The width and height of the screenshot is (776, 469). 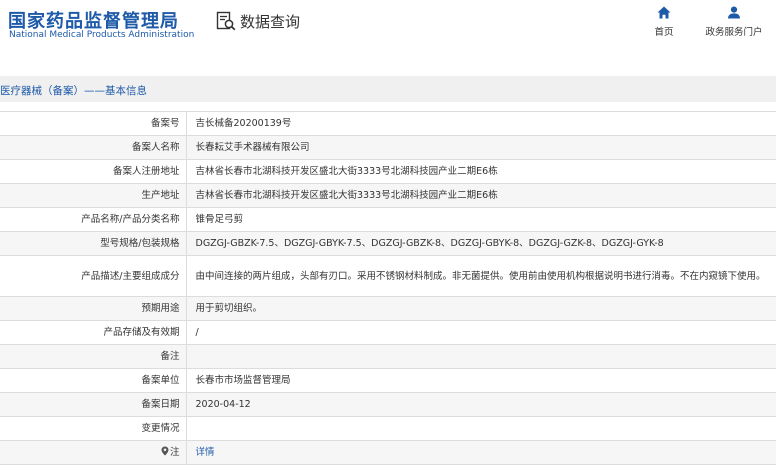 I want to click on row-label: 产品存储及有效期, so click(x=93, y=332).